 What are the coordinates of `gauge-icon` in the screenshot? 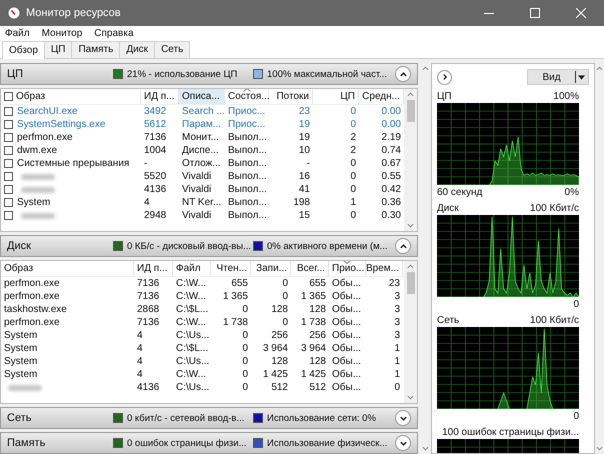 It's located at (14, 13).